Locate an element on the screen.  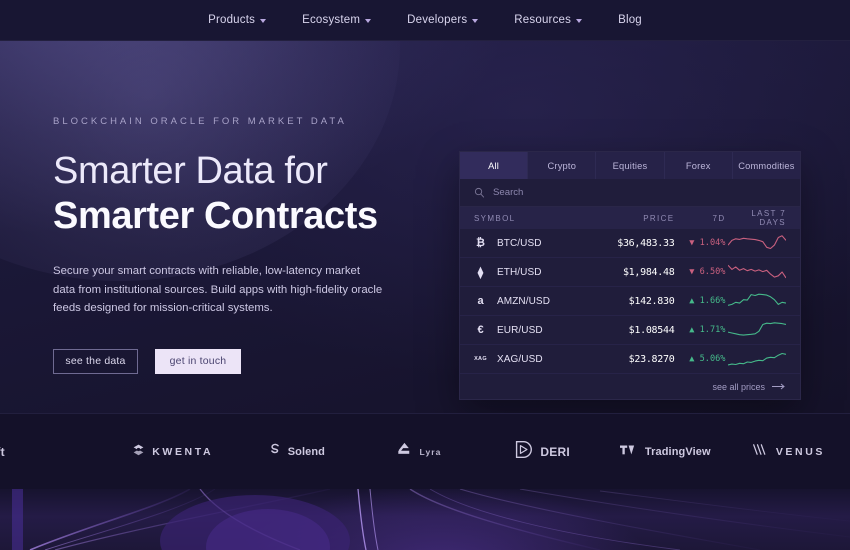
logo-tradingview: TradingView is located at coordinates (665, 452).